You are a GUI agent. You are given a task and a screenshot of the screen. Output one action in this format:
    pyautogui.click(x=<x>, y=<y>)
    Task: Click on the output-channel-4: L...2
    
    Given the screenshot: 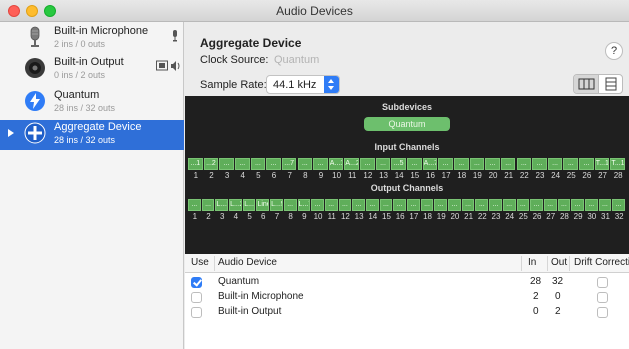 What is the action you would take?
    pyautogui.click(x=235, y=205)
    